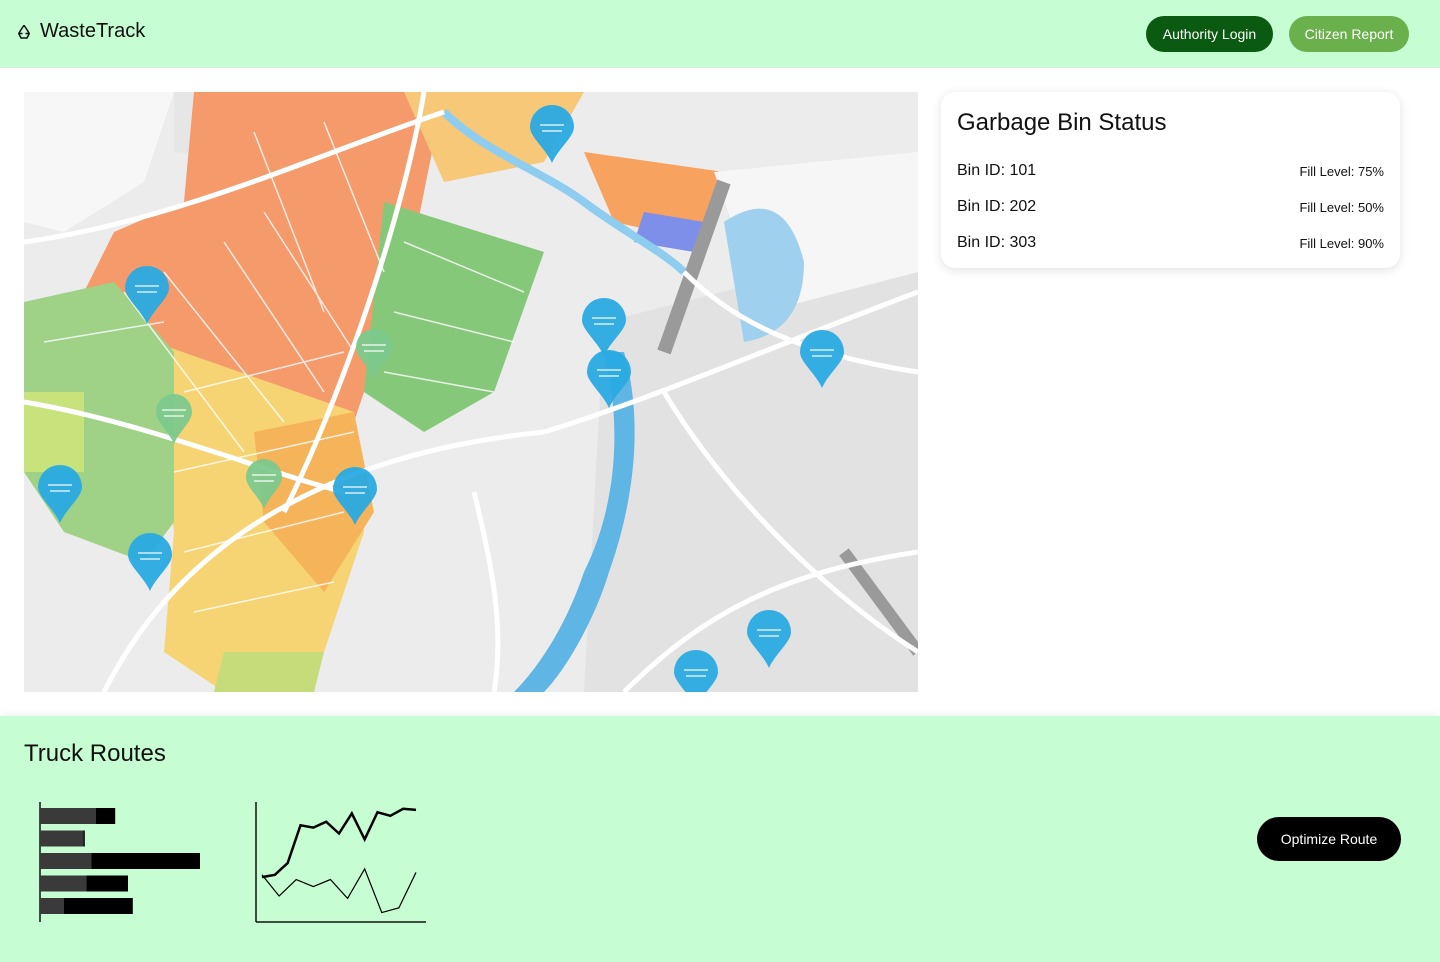  I want to click on map-pin-icon, so click(696, 671).